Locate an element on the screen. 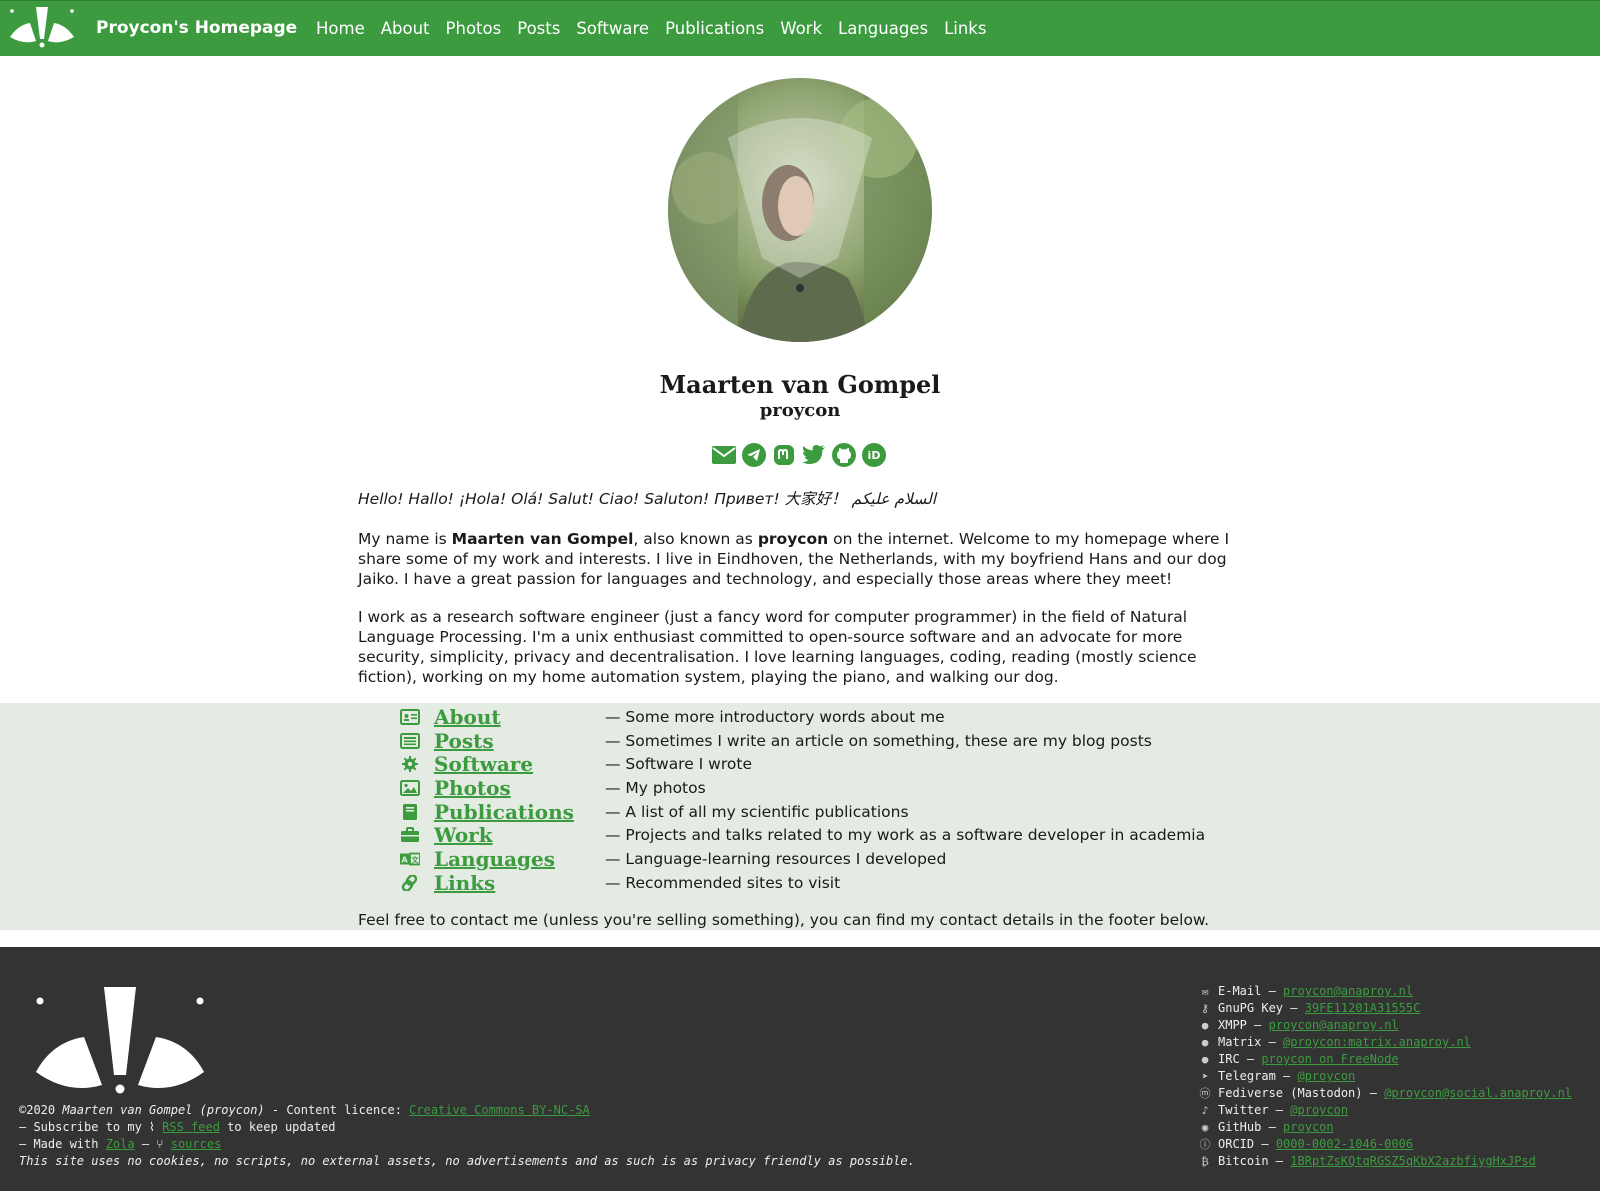 The image size is (1600, 1191). section-link-software: Software is located at coordinates (483, 764).